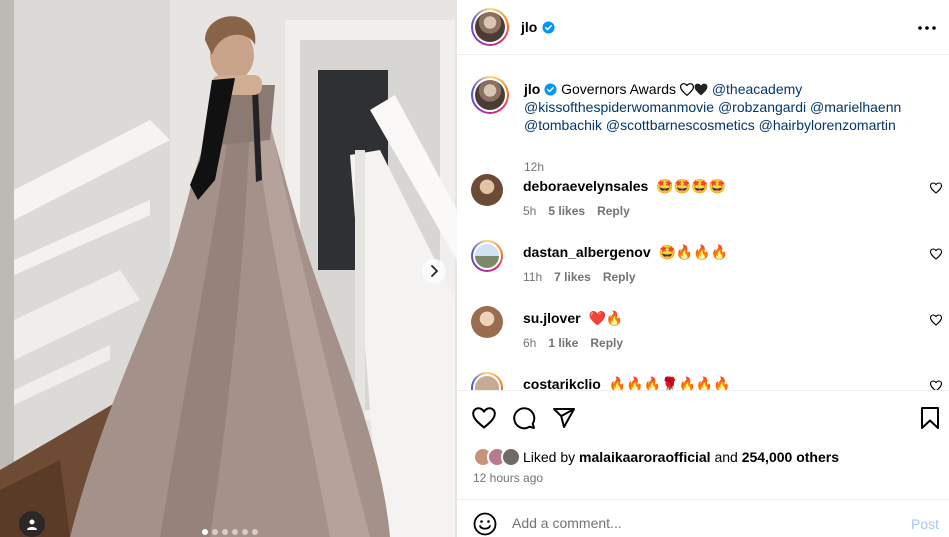 The image size is (949, 537). I want to click on comment-body: dastan_albergenov 🤩🔥🔥🔥, so click(625, 252).